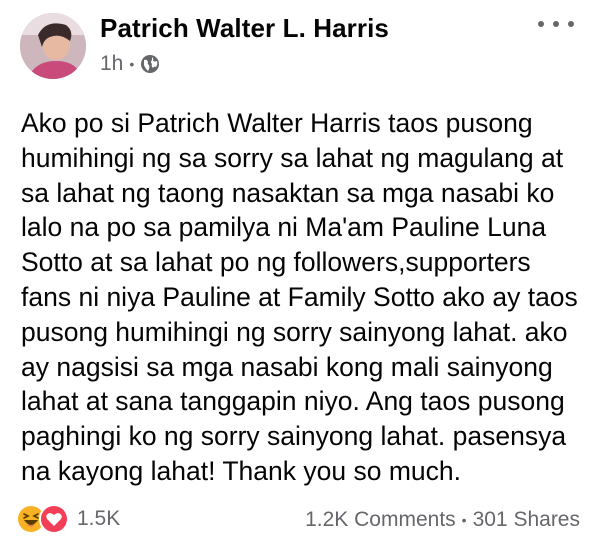  What do you see at coordinates (99, 518) in the screenshot?
I see `reaction-count: 1.5K` at bounding box center [99, 518].